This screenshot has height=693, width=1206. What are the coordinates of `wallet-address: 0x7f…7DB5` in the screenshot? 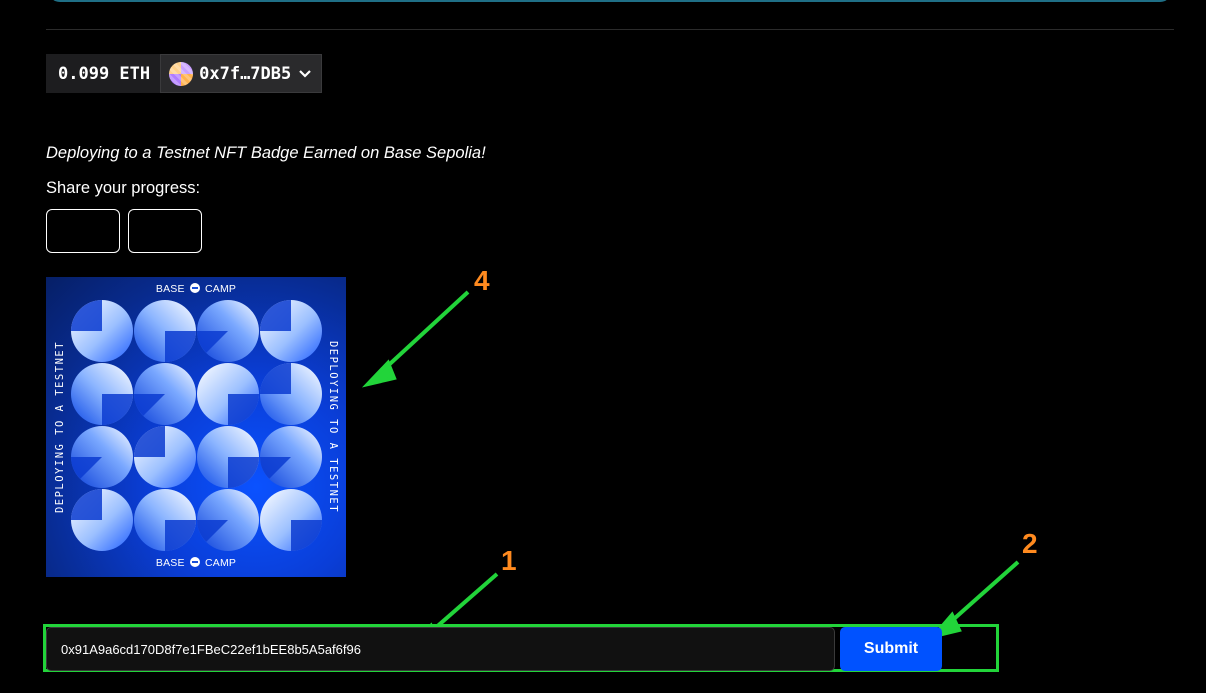 It's located at (245, 73).